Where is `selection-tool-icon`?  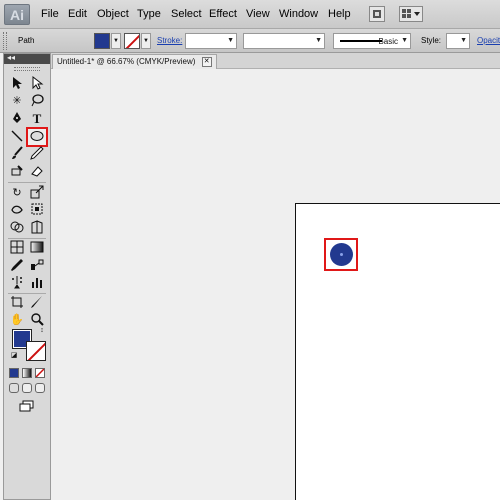 selection-tool-icon is located at coordinates (17, 84).